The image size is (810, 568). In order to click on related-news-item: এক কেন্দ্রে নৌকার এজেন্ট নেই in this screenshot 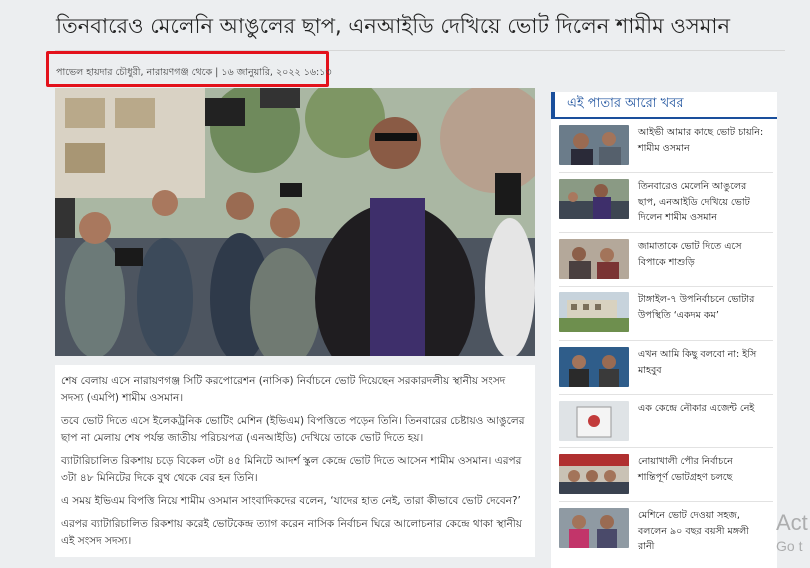, I will do `click(666, 421)`.